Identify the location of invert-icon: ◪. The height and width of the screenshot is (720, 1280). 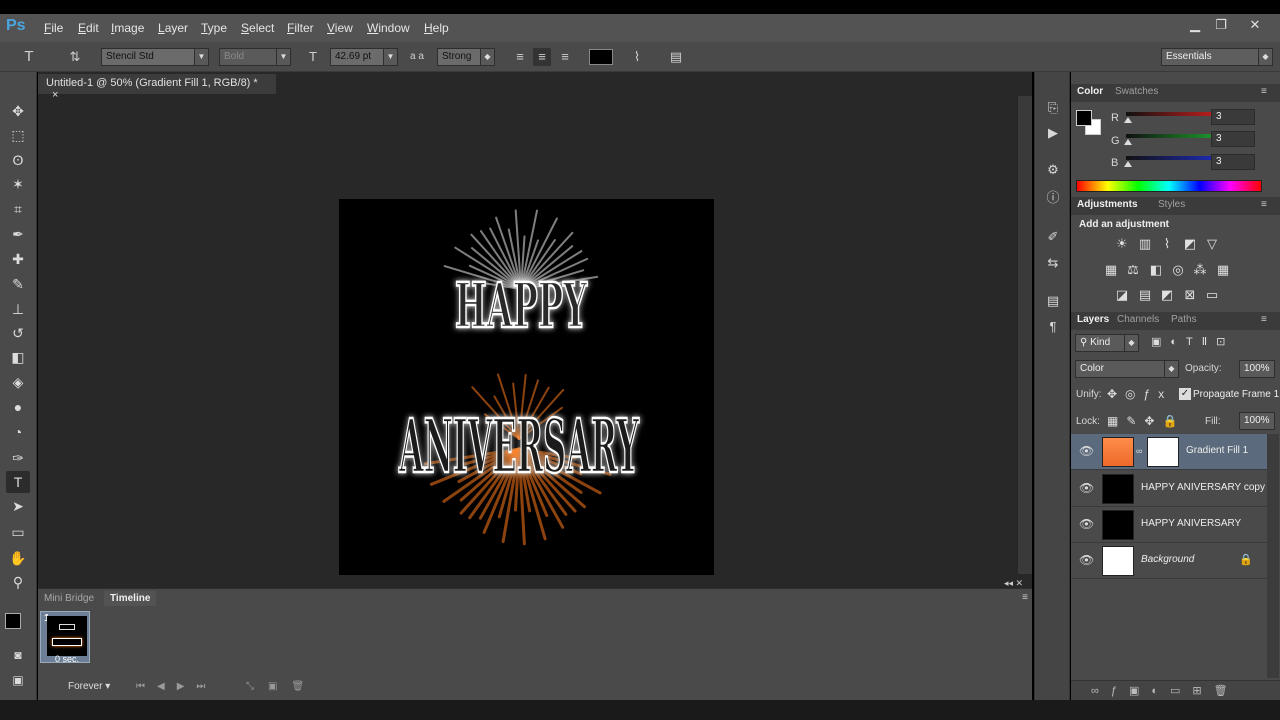
(1122, 295).